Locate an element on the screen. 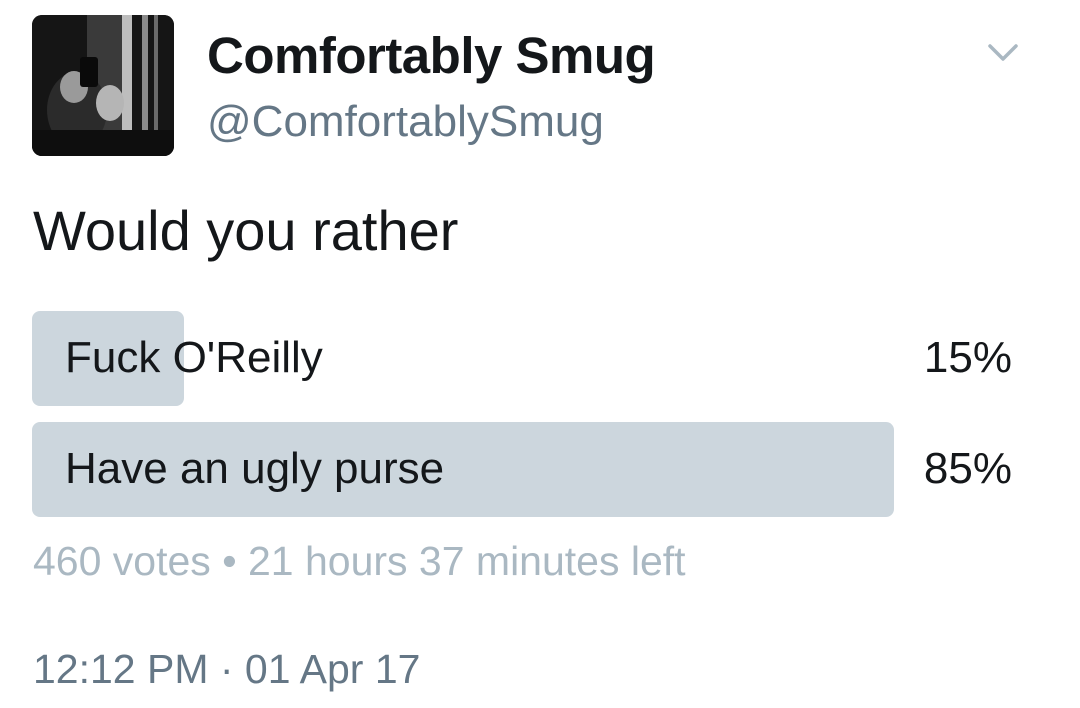  avatar is located at coordinates (103, 85).